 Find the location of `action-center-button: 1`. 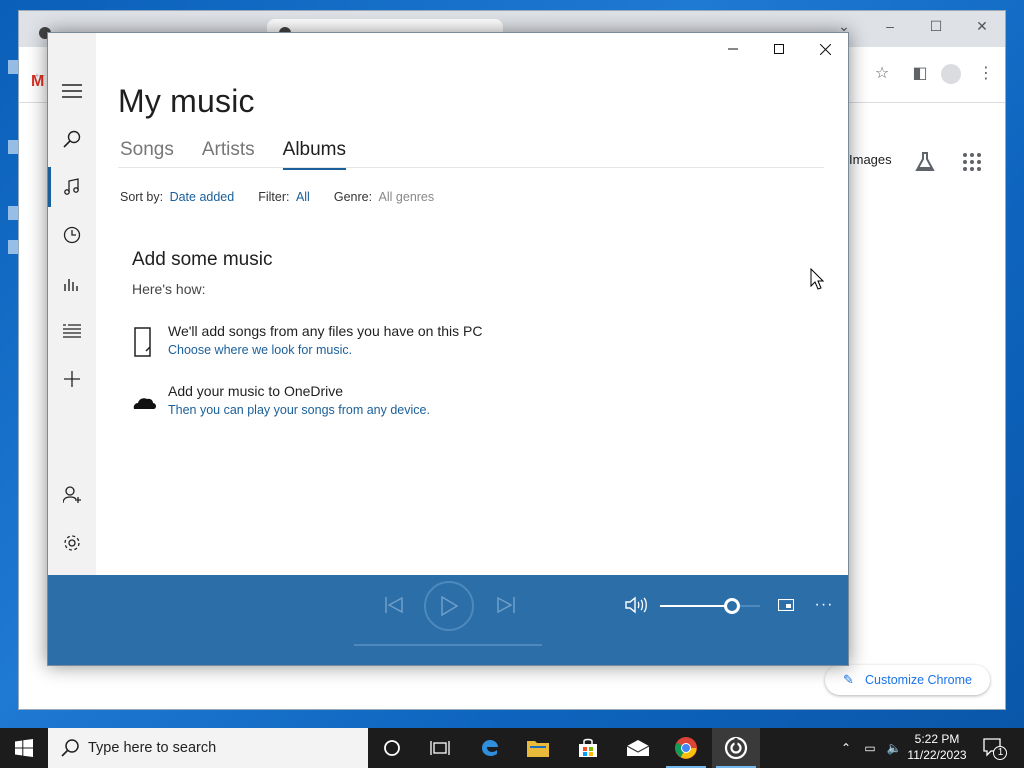

action-center-button: 1 is located at coordinates (994, 749).